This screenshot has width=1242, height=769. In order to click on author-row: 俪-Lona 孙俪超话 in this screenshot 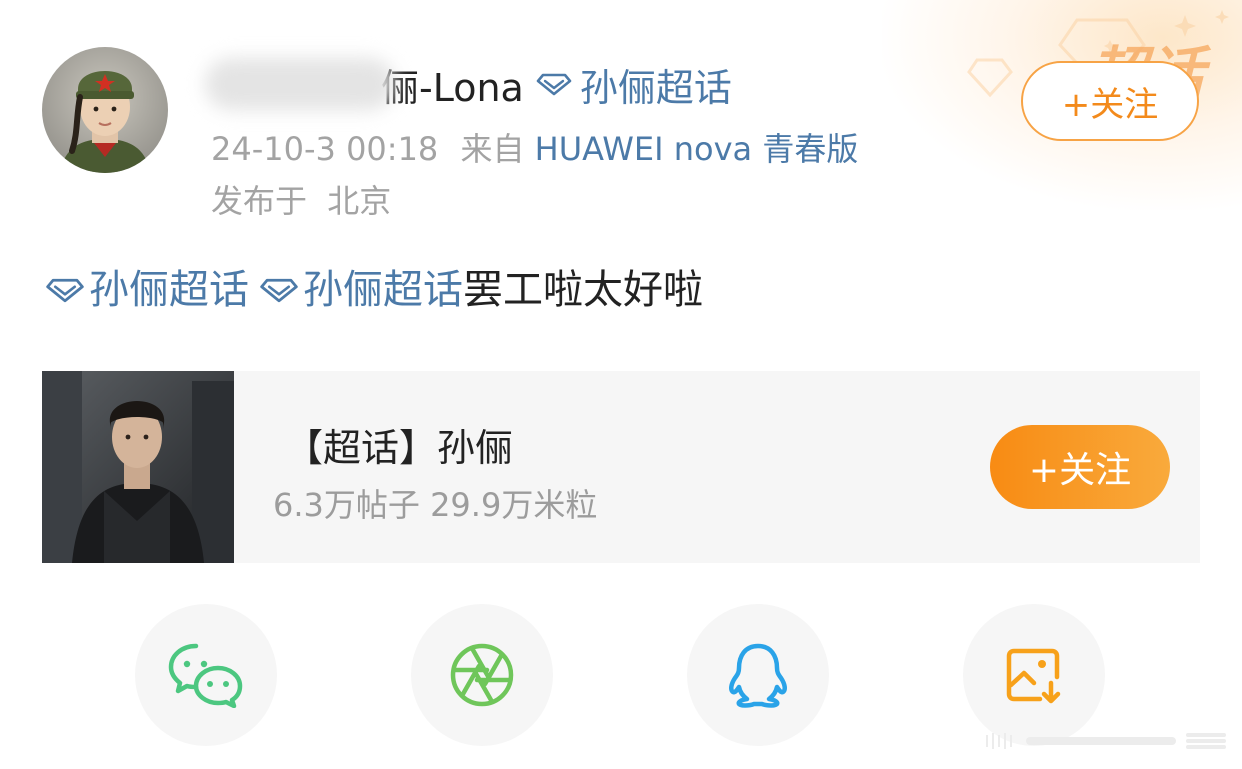, I will do `click(468, 84)`.